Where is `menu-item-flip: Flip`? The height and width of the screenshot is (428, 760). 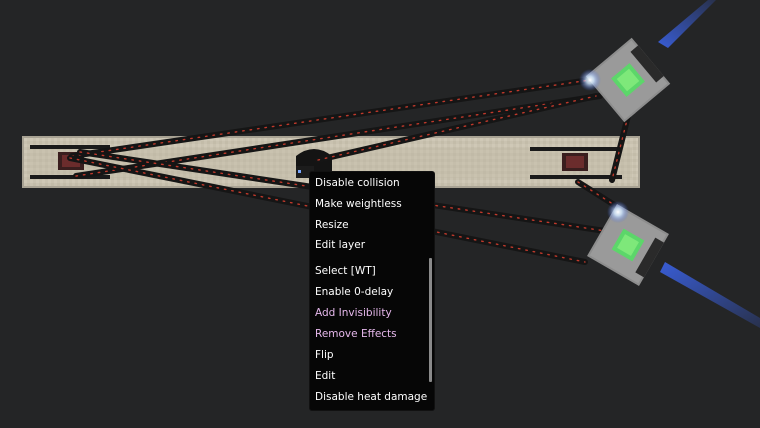
menu-item-flip: Flip is located at coordinates (324, 355).